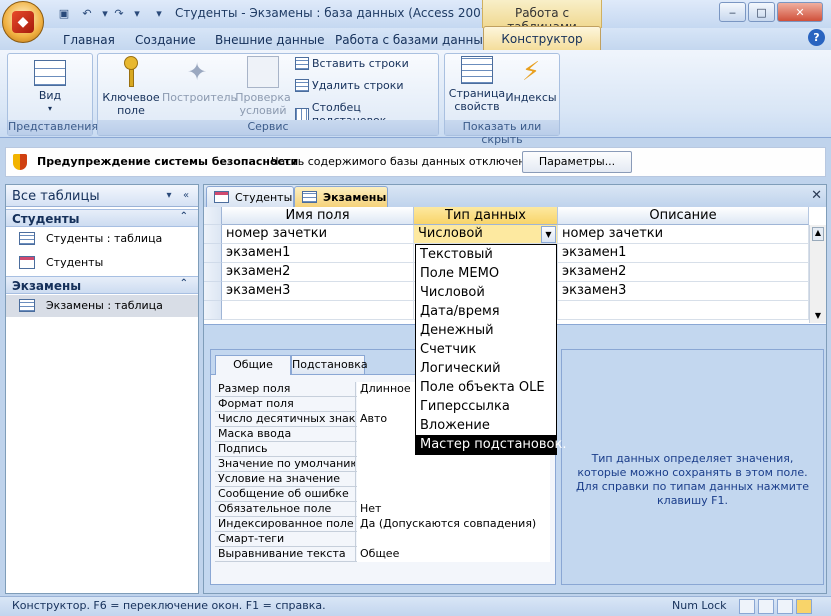  What do you see at coordinates (137, 13) in the screenshot?
I see `redo-dropdown-icon: ▾` at bounding box center [137, 13].